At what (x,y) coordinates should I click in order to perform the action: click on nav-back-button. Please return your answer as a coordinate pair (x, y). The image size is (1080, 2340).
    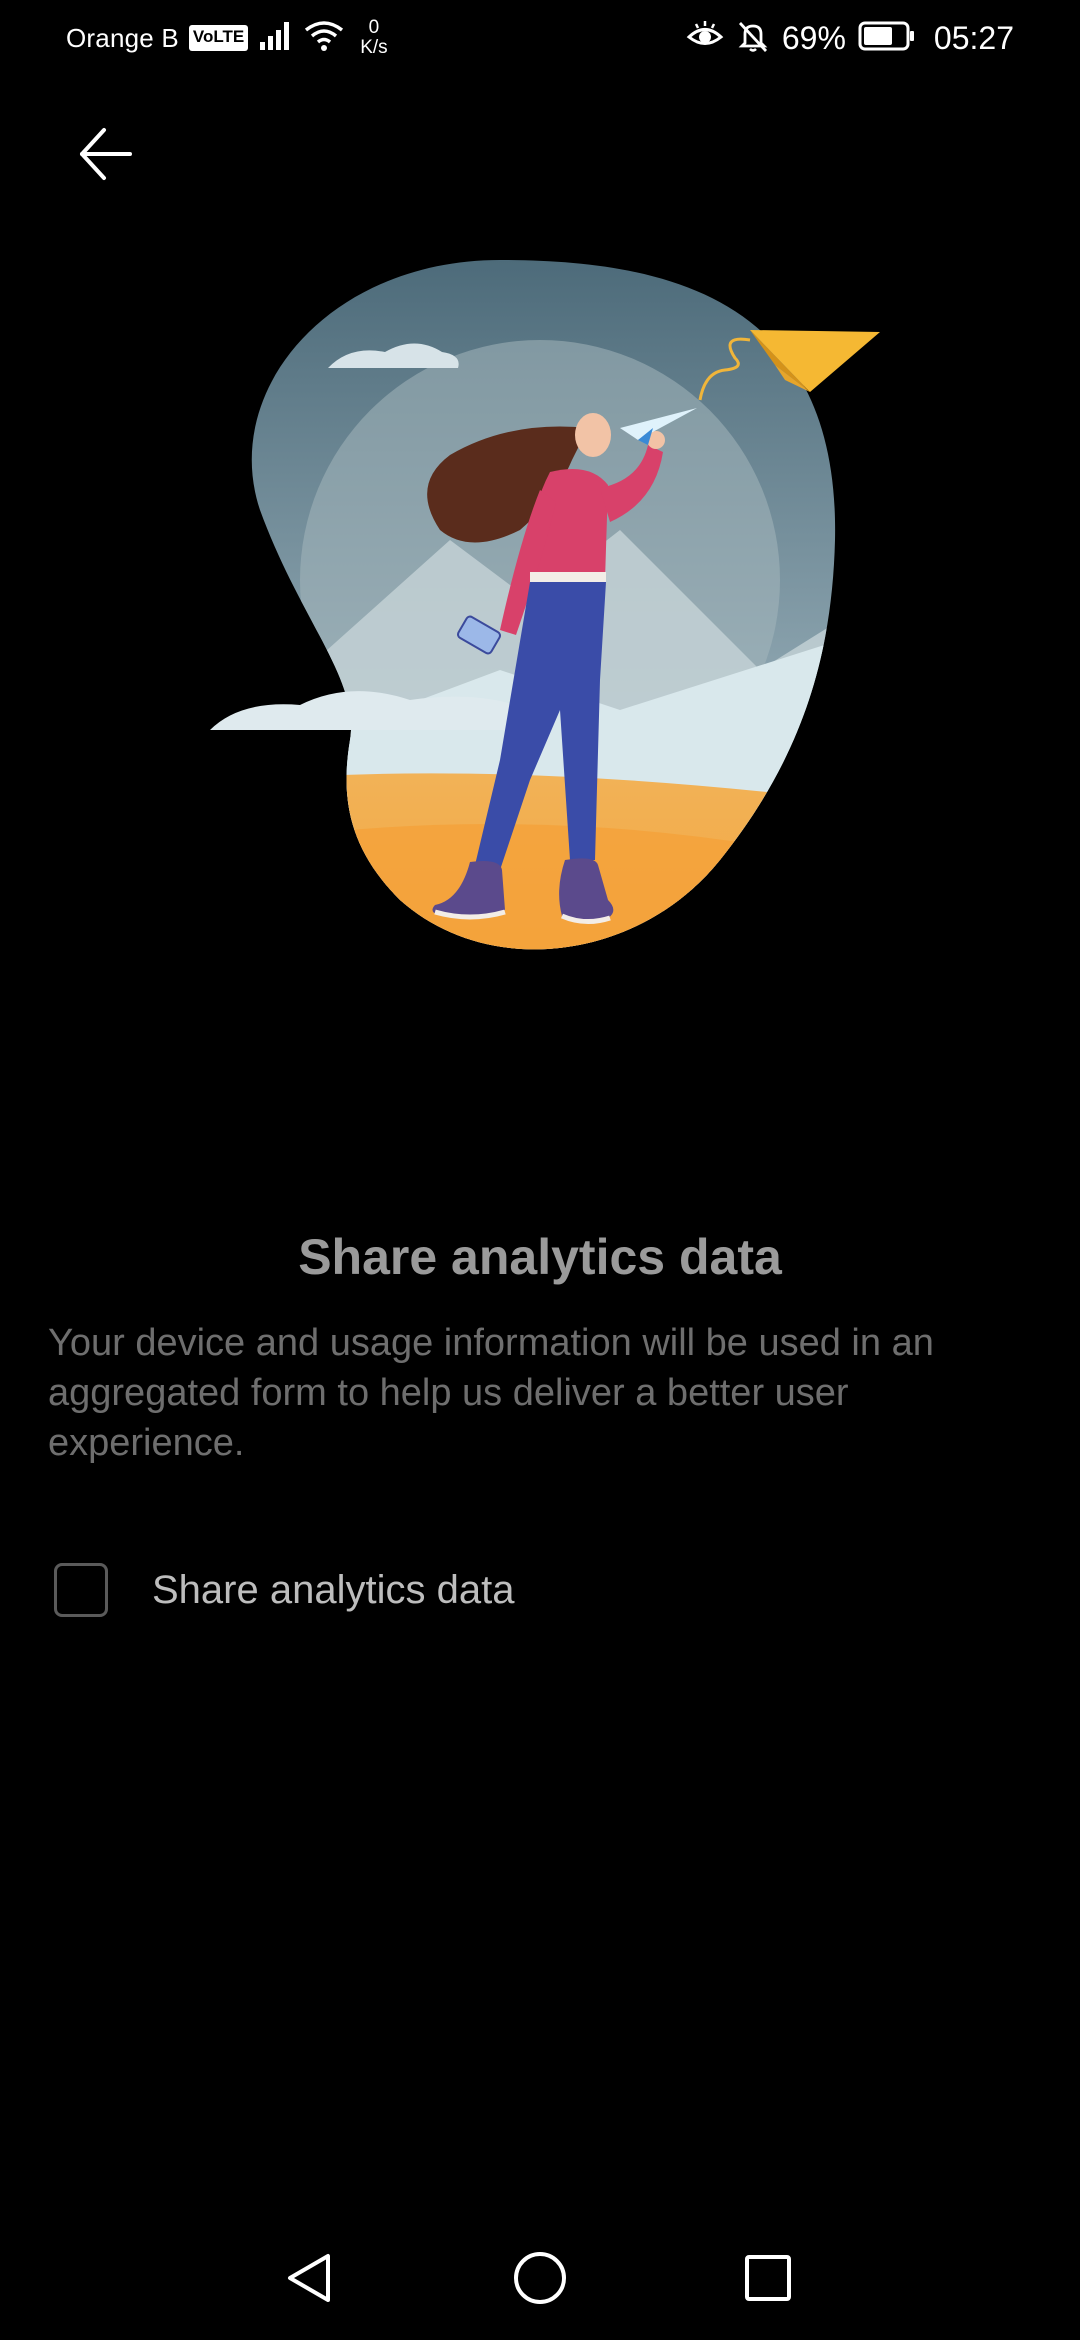
    Looking at the image, I should click on (310, 2280).